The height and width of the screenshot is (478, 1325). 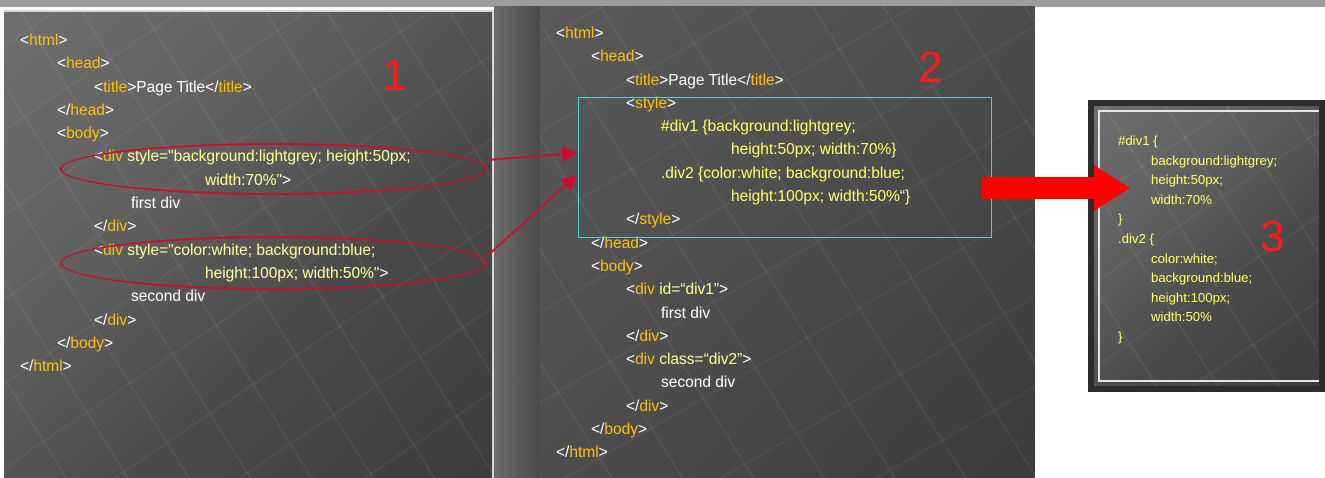 What do you see at coordinates (394, 75) in the screenshot?
I see `panel-number-1: 1` at bounding box center [394, 75].